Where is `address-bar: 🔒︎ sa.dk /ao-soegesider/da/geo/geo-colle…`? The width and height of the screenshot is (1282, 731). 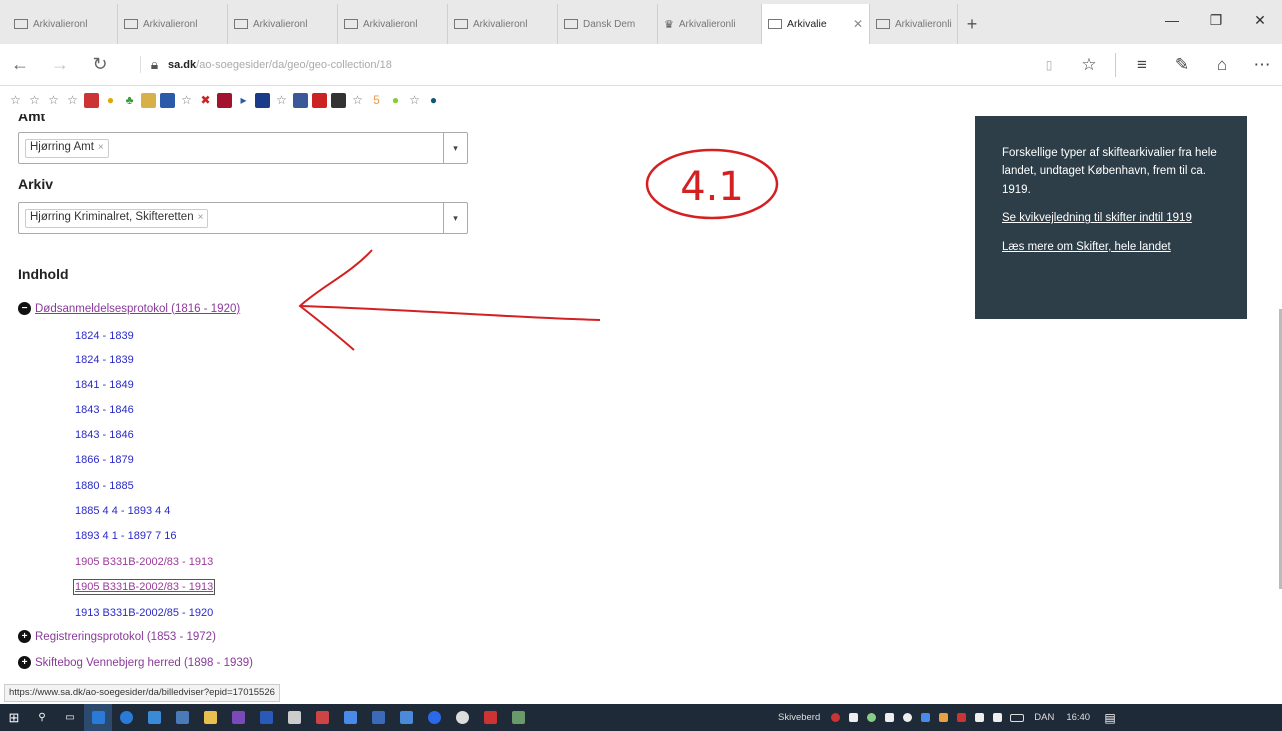 address-bar: 🔒︎ sa.dk /ao-soegesider/da/geo/geo-colle… is located at coordinates (590, 65).